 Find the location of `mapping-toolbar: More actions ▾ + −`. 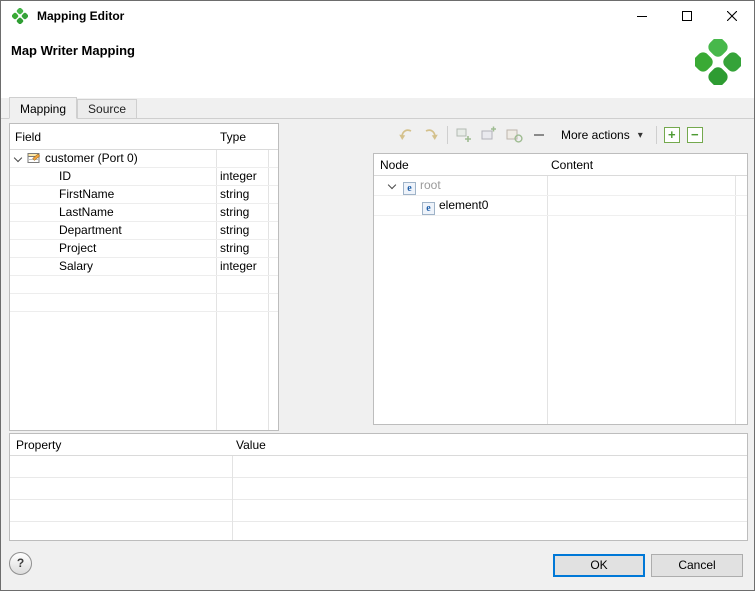

mapping-toolbar: More actions ▾ + − is located at coordinates (560, 135).